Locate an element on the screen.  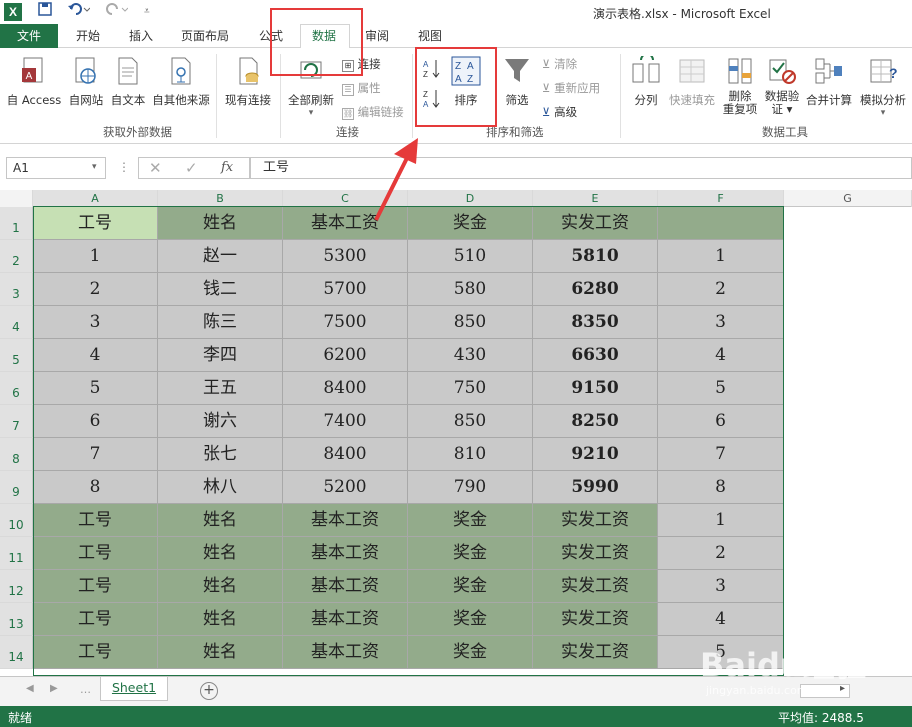
cell: 850 is located at coordinates (470, 421).